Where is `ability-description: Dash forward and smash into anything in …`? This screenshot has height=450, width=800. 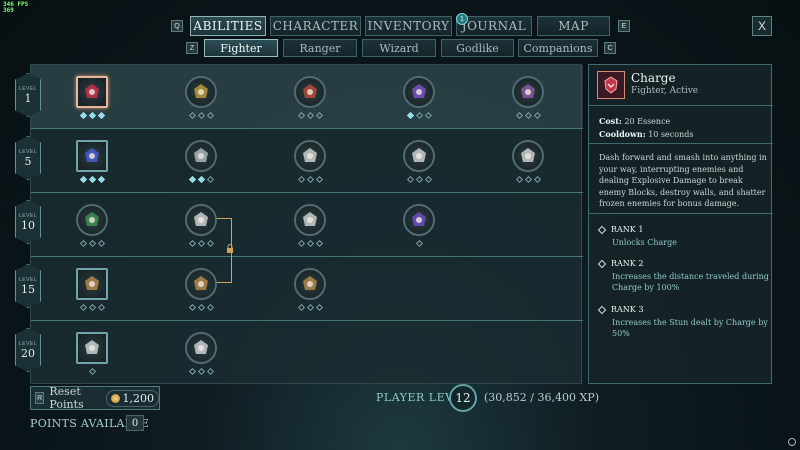 ability-description: Dash forward and smash into anything in … is located at coordinates (683, 180).